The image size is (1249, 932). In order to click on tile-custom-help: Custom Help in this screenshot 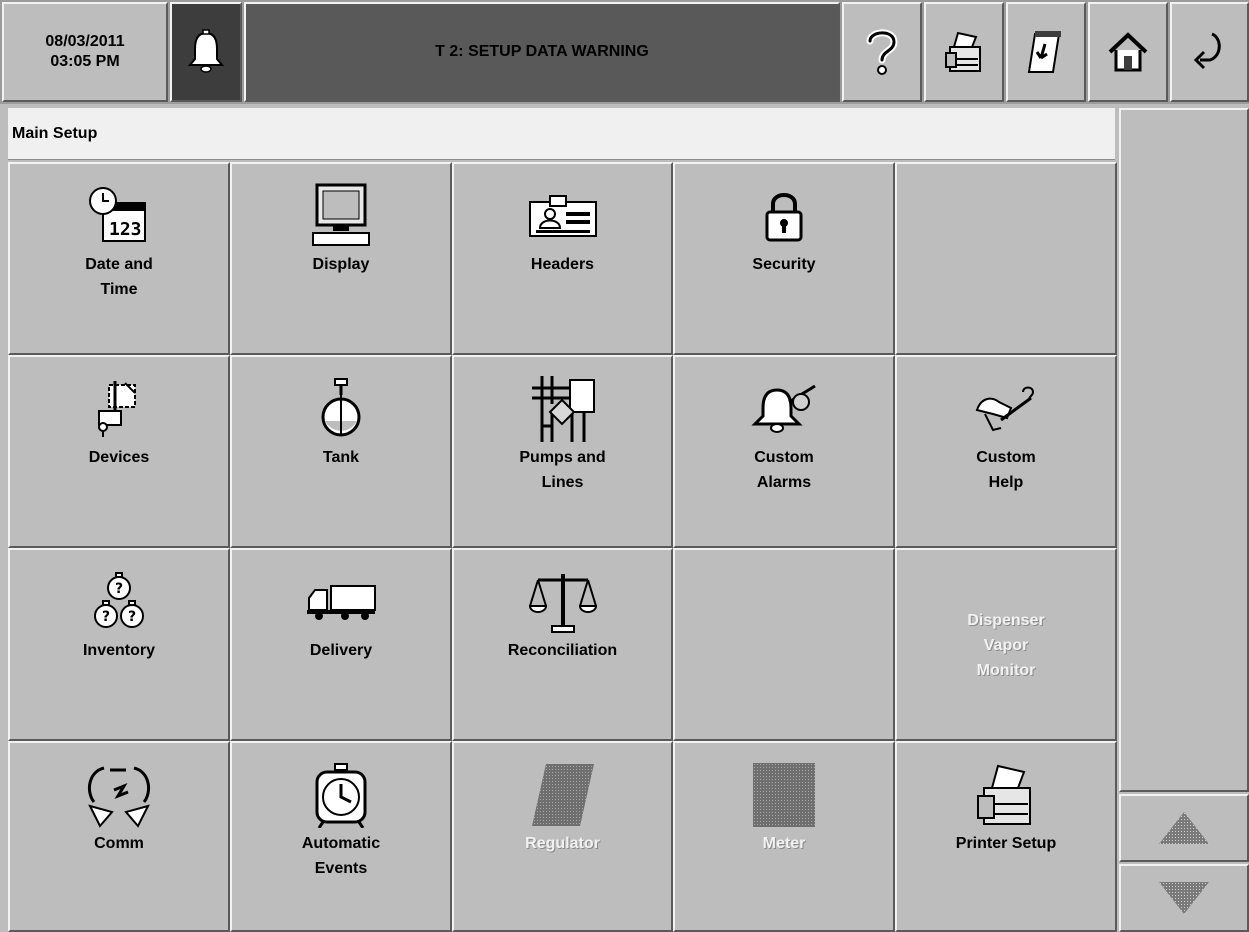, I will do `click(1006, 451)`.